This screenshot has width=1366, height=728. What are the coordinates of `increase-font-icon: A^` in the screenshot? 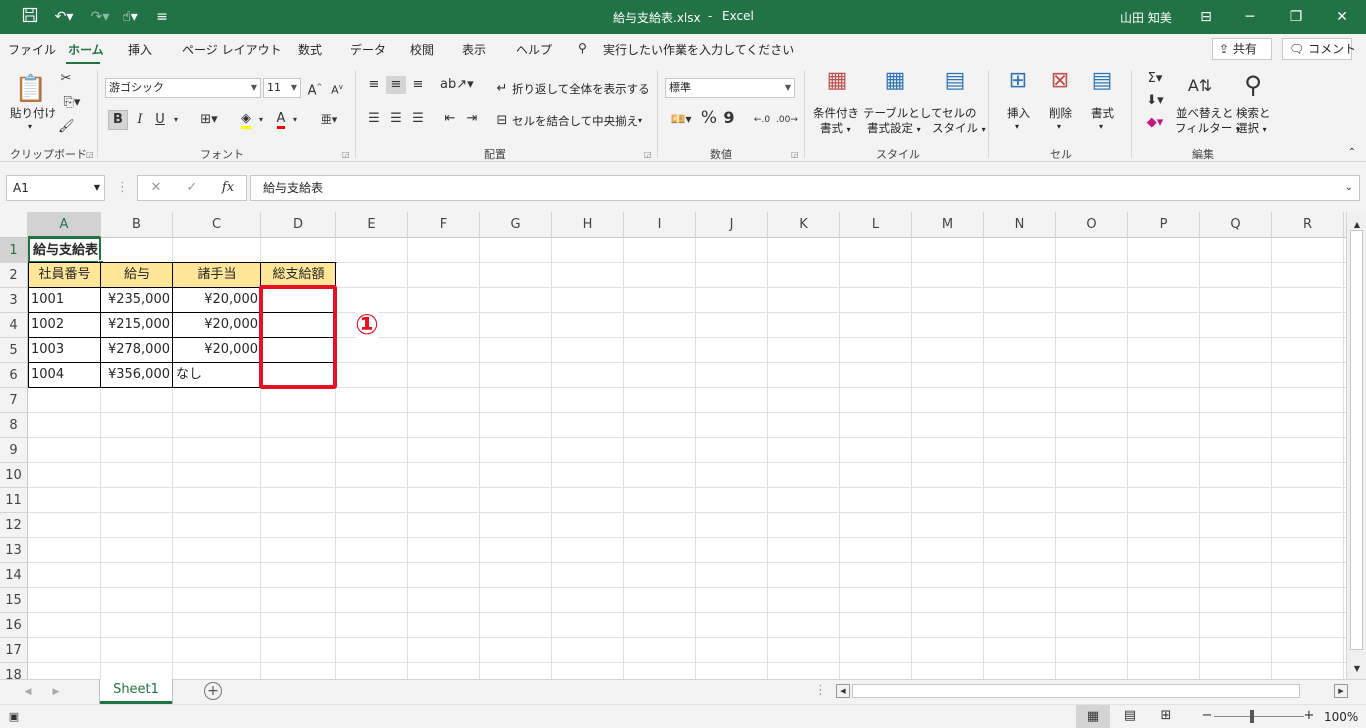 It's located at (315, 89).